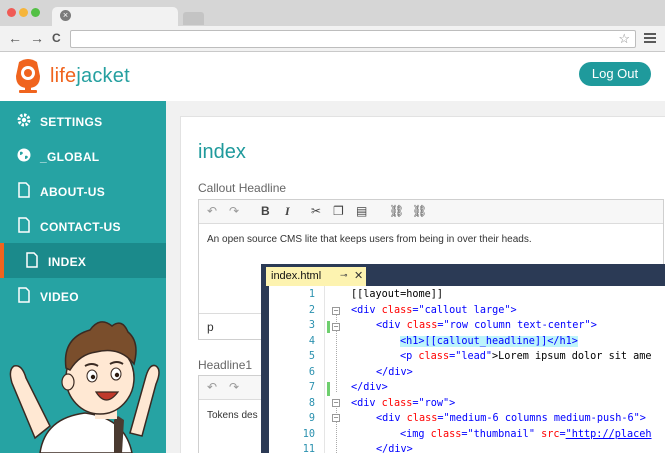 This screenshot has height=453, width=665. I want to click on browser-tab: ×, so click(115, 16).